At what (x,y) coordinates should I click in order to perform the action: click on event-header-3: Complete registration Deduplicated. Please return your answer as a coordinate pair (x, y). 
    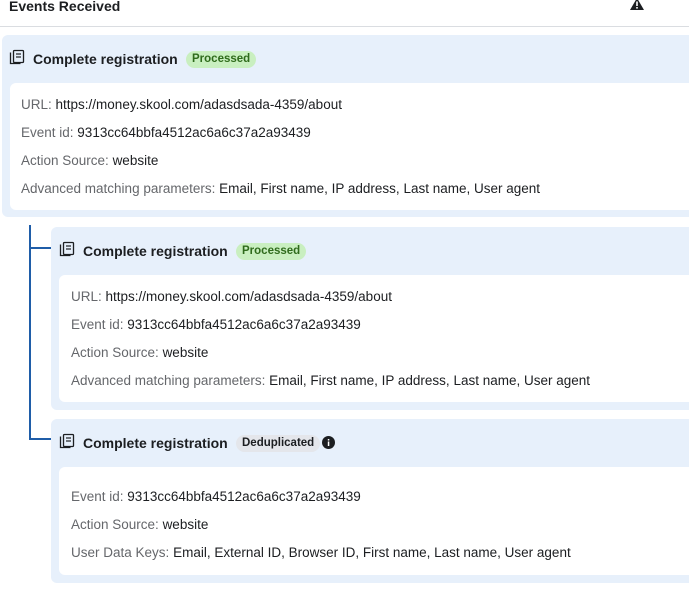
    Looking at the image, I should click on (370, 441).